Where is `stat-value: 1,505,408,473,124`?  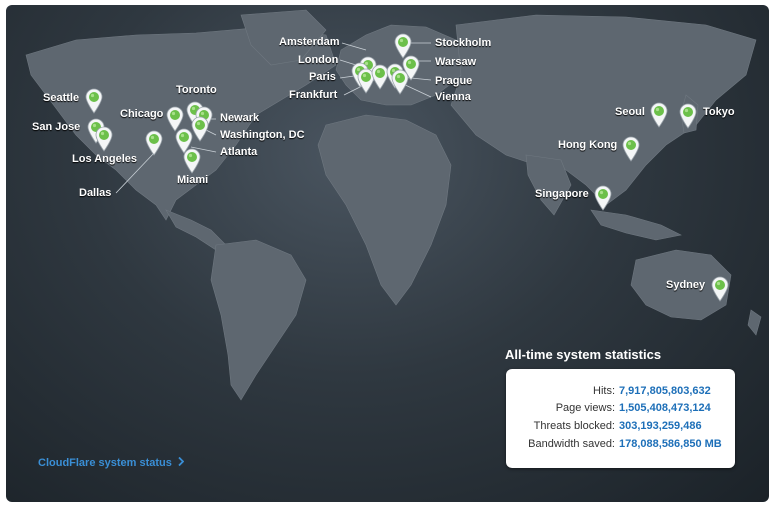 stat-value: 1,505,408,473,124 is located at coordinates (665, 408).